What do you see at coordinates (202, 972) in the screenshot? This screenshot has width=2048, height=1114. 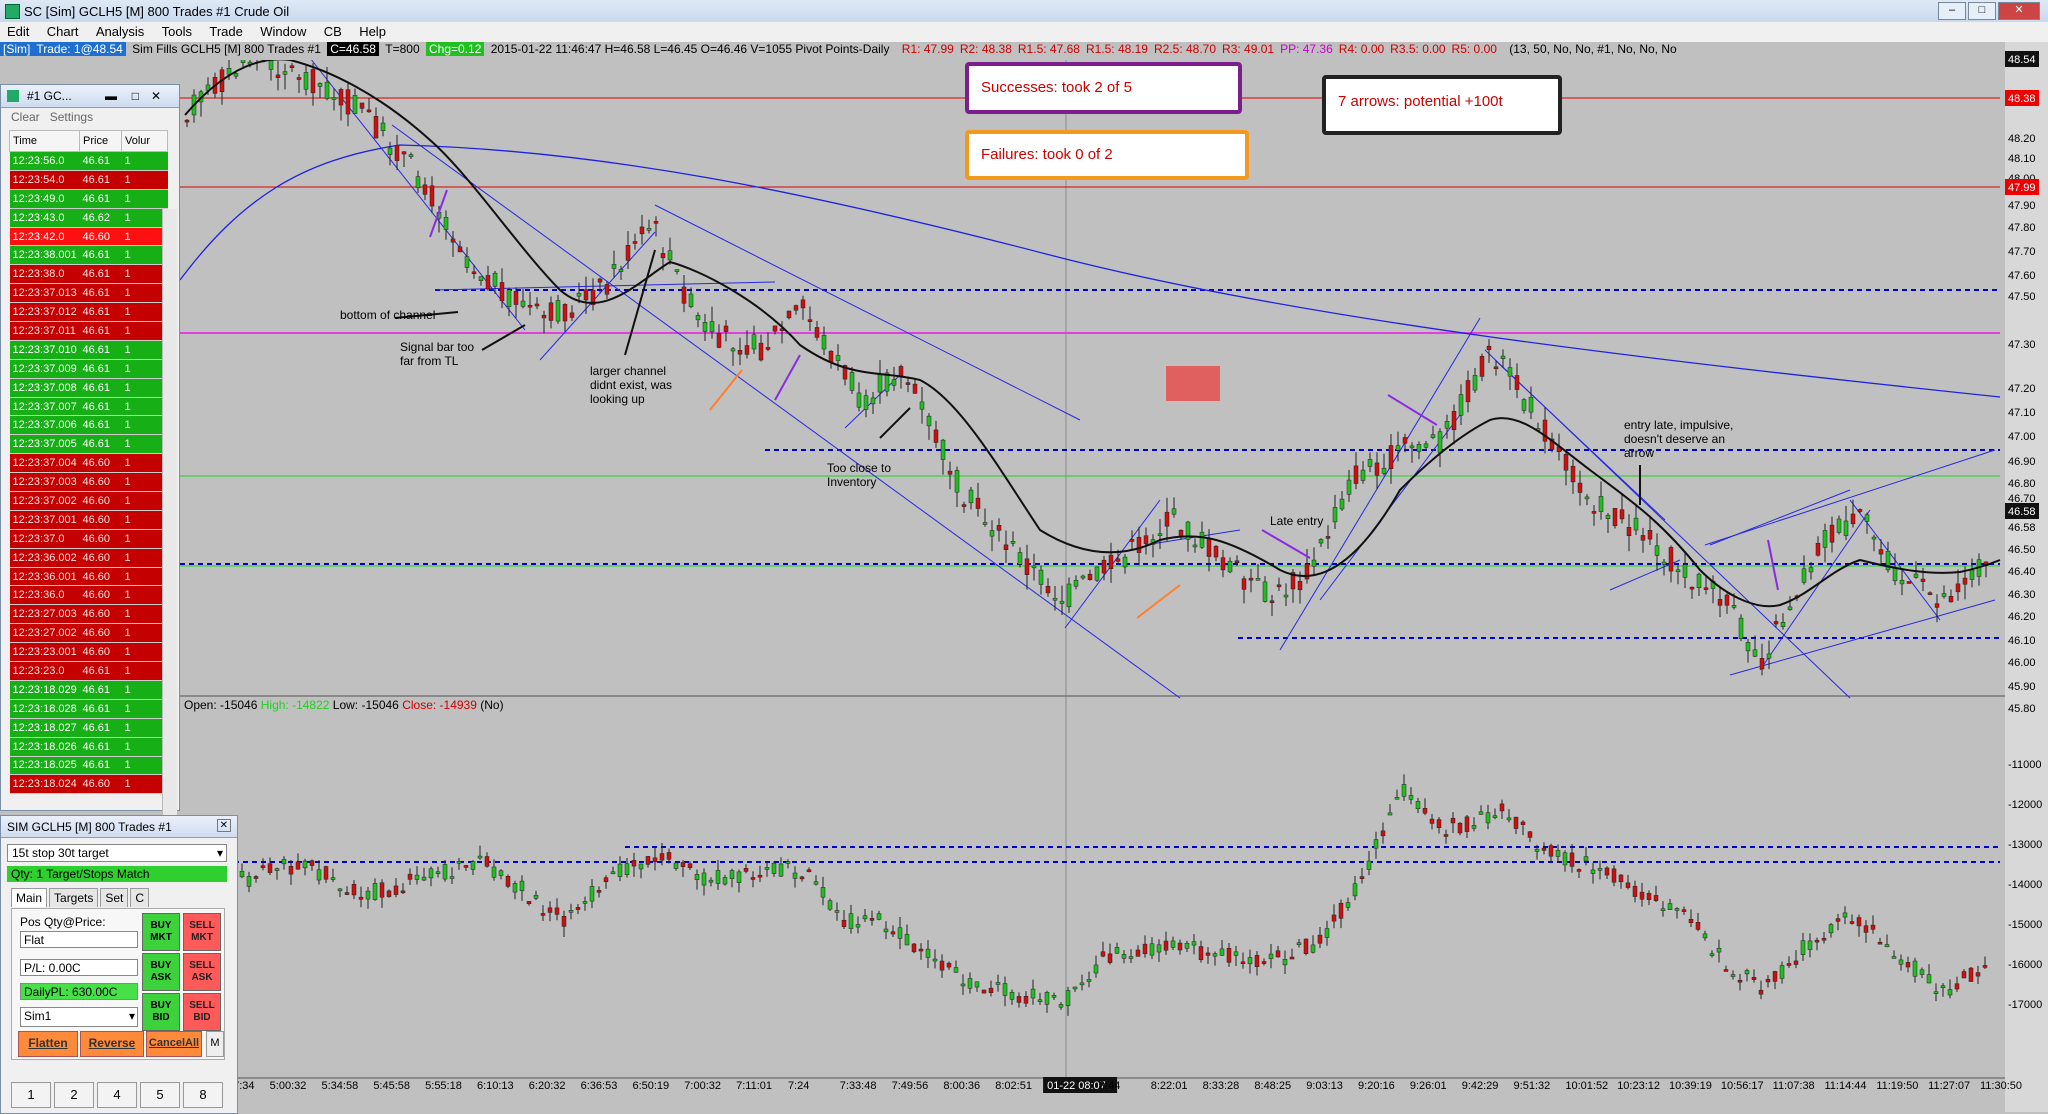 I see `sell-ask-button: SELL ASK` at bounding box center [202, 972].